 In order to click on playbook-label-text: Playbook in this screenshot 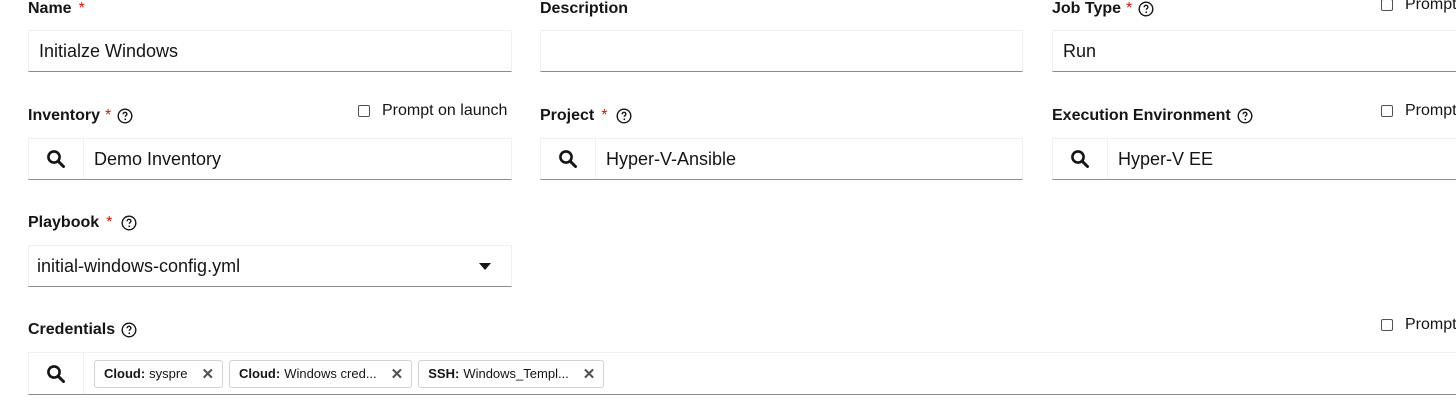, I will do `click(64, 222)`.